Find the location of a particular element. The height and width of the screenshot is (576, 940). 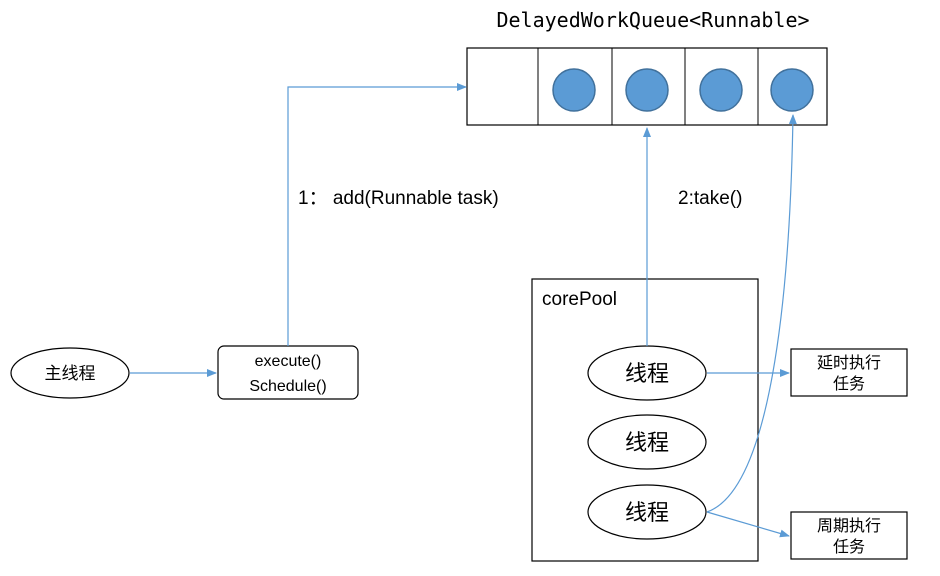

core-pool-label: corePool is located at coordinates (579, 299).